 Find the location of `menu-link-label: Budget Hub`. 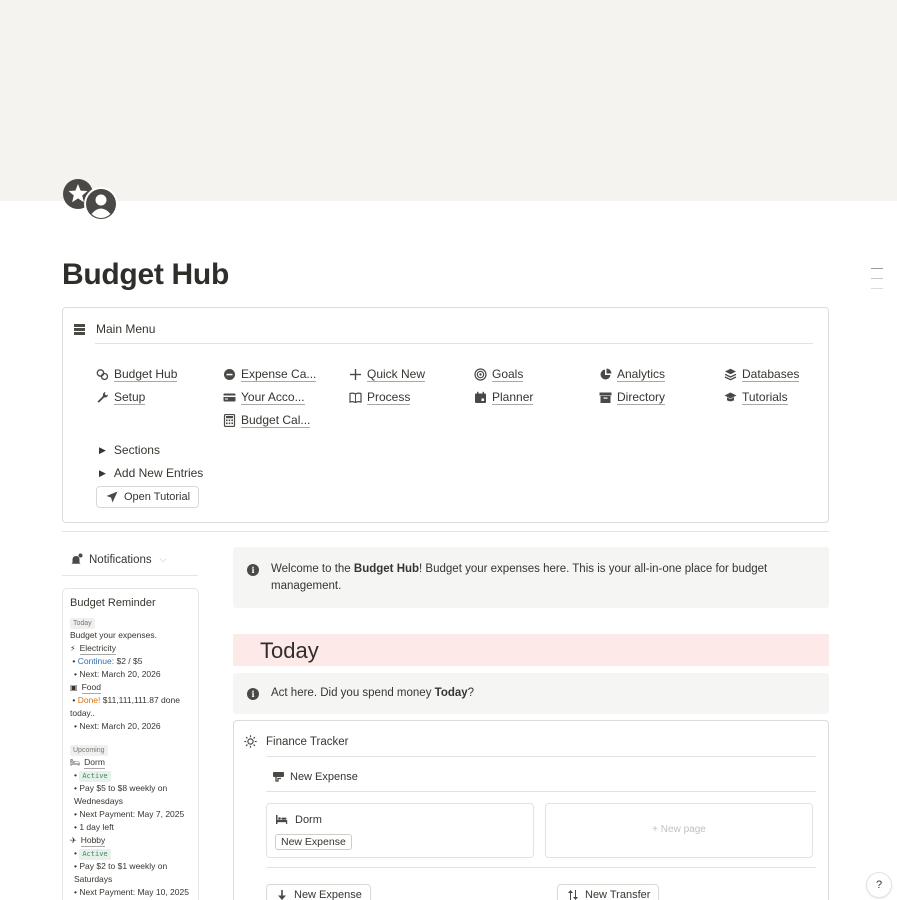

menu-link-label: Budget Hub is located at coordinates (146, 374).